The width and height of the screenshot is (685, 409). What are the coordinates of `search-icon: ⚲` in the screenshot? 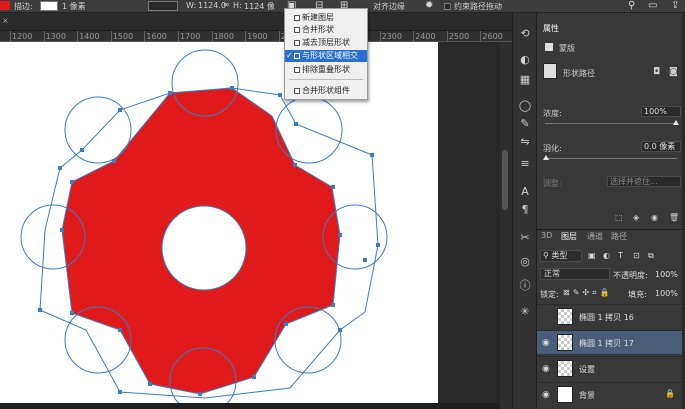 It's located at (631, 5).